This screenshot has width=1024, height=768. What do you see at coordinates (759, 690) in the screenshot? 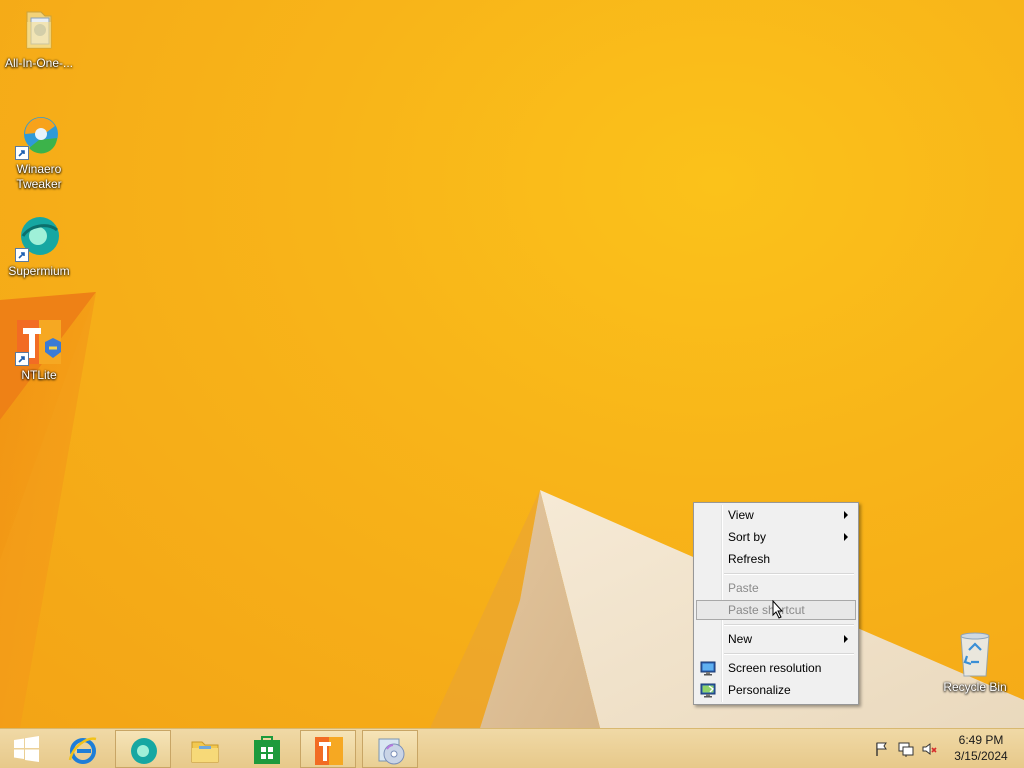
I see `menu-item-label: Personalize` at bounding box center [759, 690].